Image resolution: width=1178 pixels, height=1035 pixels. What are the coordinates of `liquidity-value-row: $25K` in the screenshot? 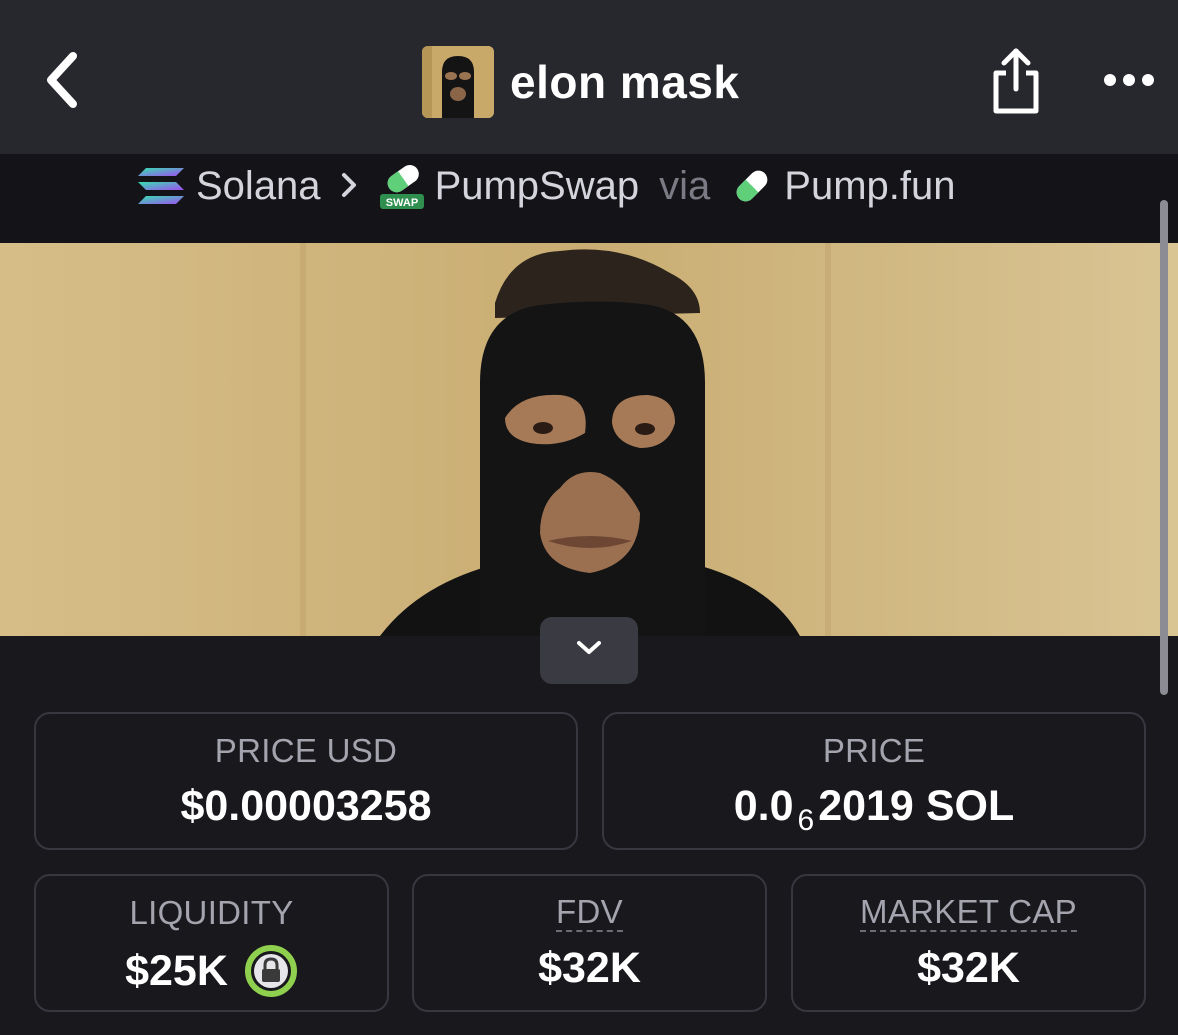 It's located at (211, 971).